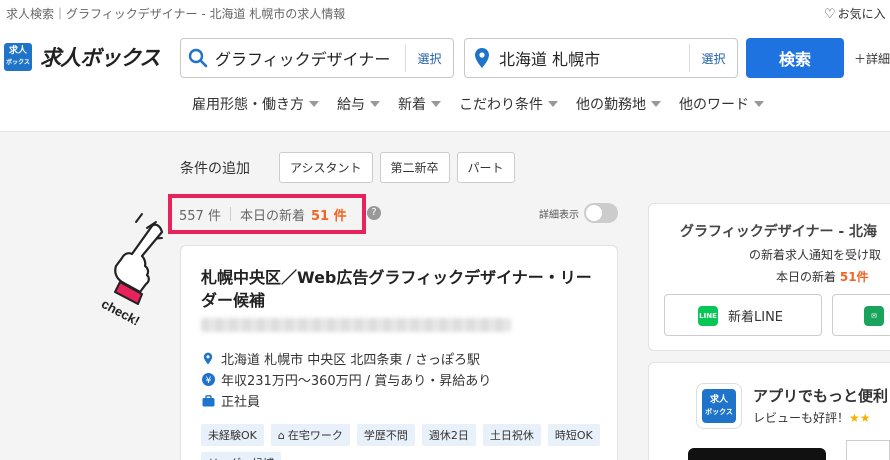 Image resolution: width=890 pixels, height=460 pixels. Describe the element at coordinates (860, 418) in the screenshot. I see `rating-stars-icon: ★★` at that location.